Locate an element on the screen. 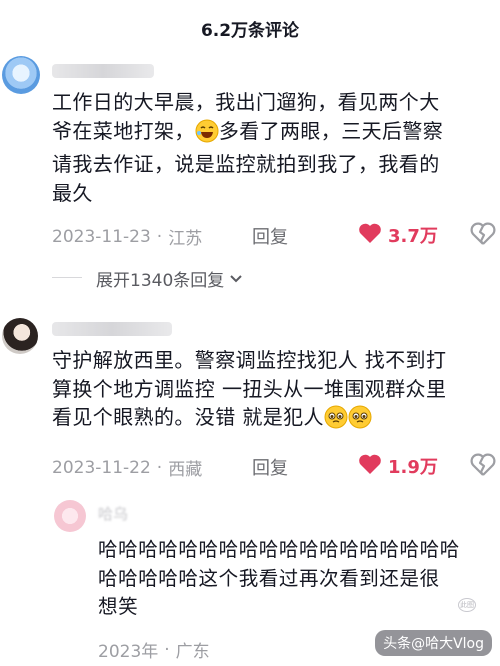 The width and height of the screenshot is (500, 666). reply-username: 哈乌 is located at coordinates (113, 513).